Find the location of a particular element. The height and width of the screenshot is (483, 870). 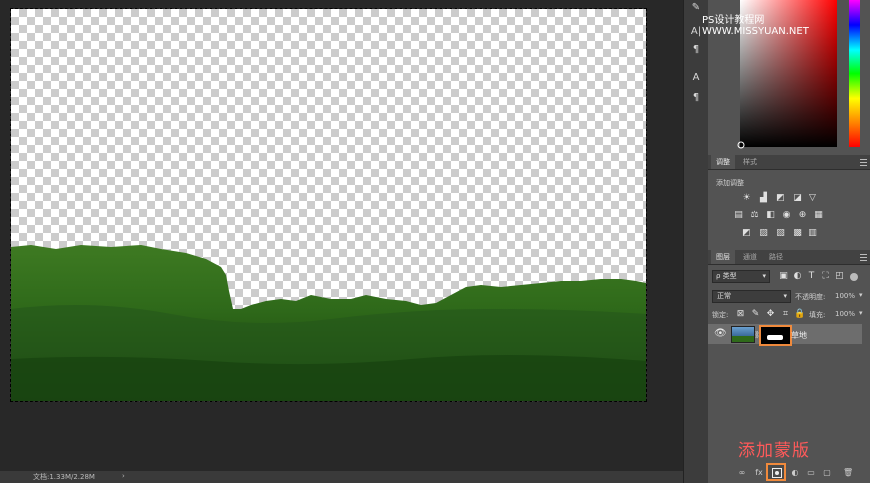

lock-transparent-icon: ⊠ is located at coordinates (740, 314).